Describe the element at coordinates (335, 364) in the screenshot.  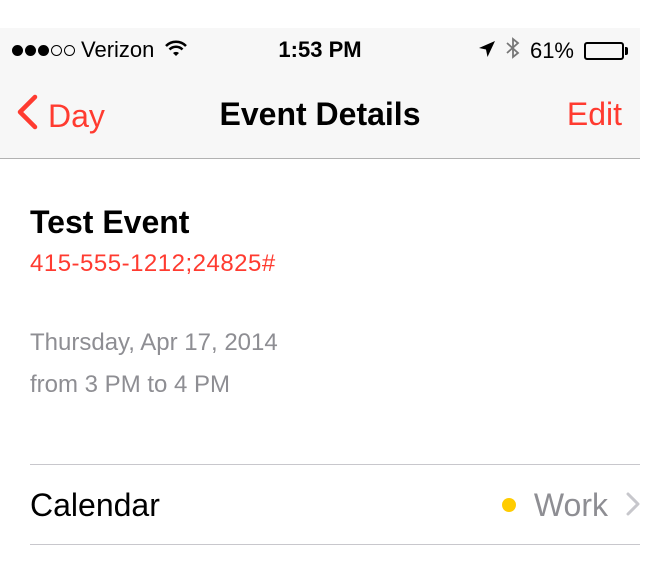
I see `event-date-time: Thursday, Apr 17, 2014 from 3 PM to 4 PM` at that location.